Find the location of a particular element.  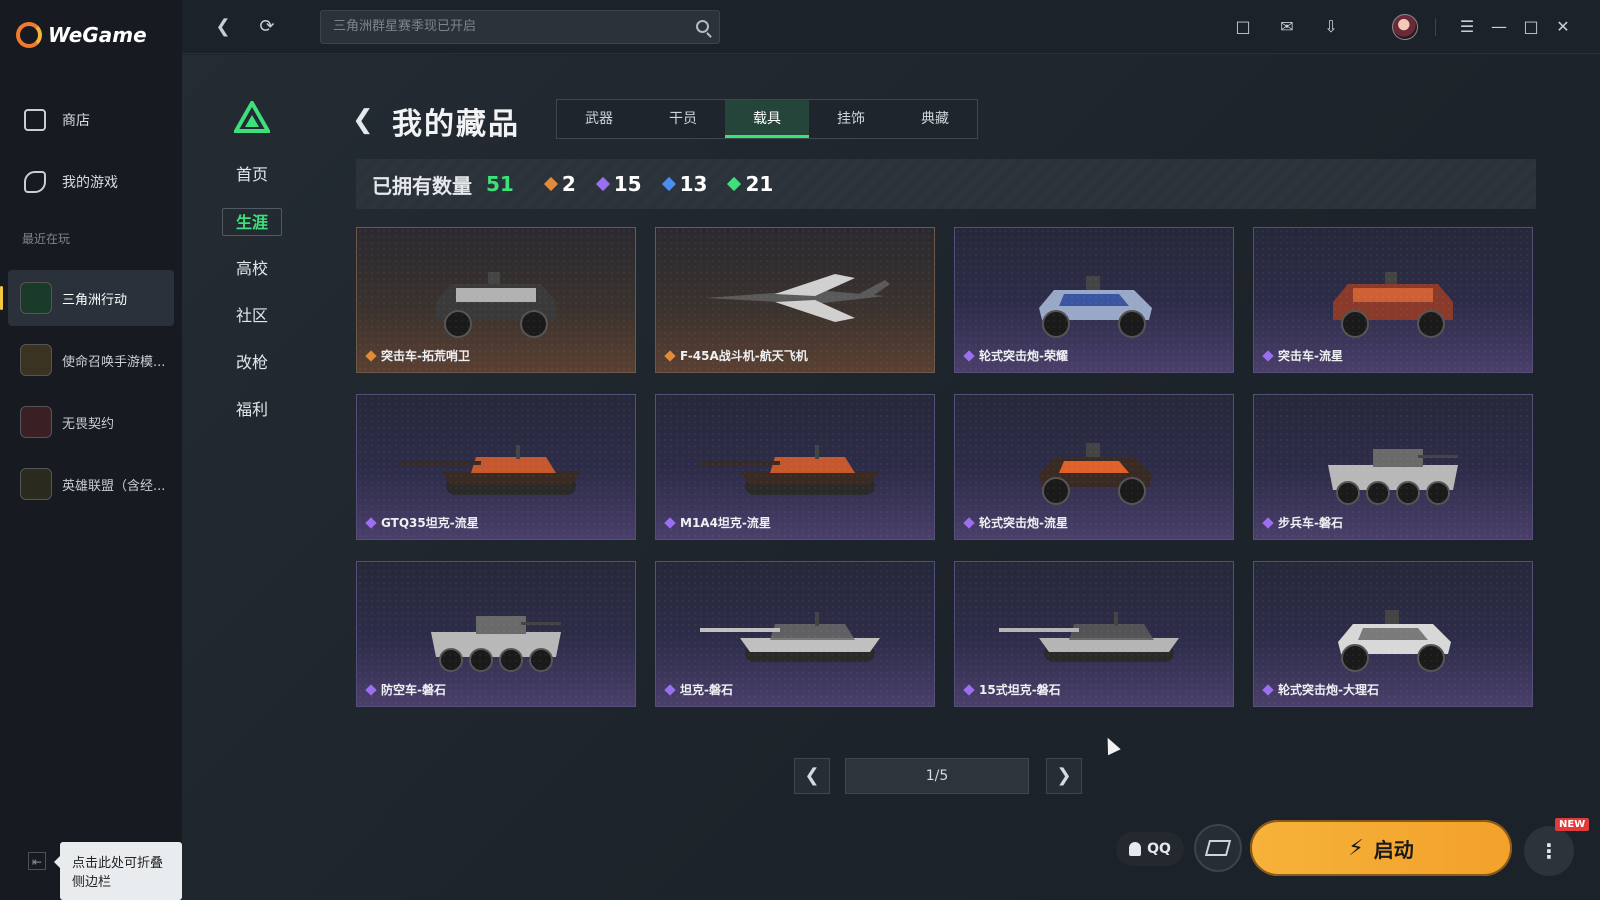

vehicle-card: 轮式突击炮-荣耀 is located at coordinates (1094, 300).